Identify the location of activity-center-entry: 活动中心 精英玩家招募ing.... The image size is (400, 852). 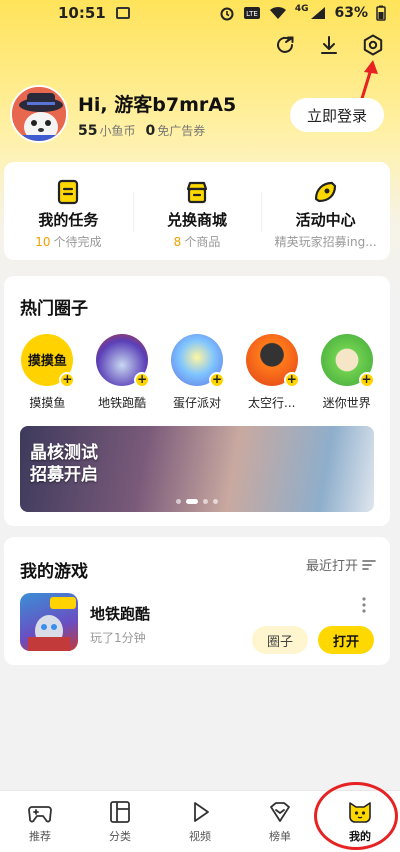
(325, 211).